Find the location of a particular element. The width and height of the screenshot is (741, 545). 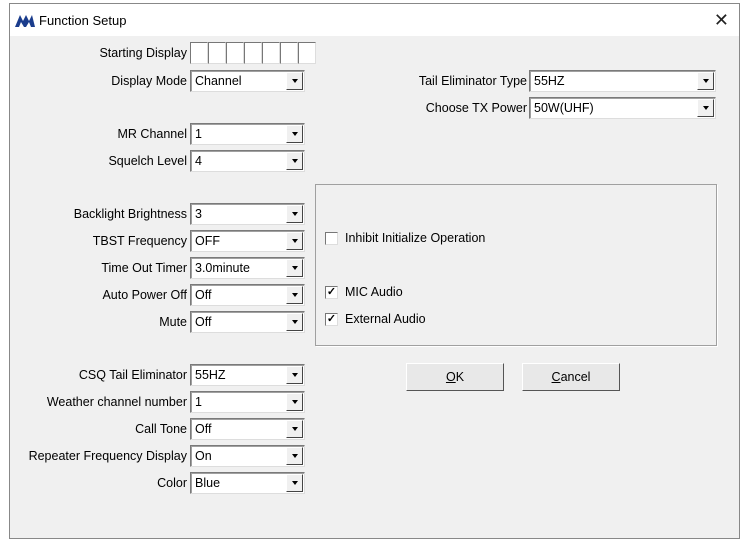

color-select: Blue is located at coordinates (247, 483).